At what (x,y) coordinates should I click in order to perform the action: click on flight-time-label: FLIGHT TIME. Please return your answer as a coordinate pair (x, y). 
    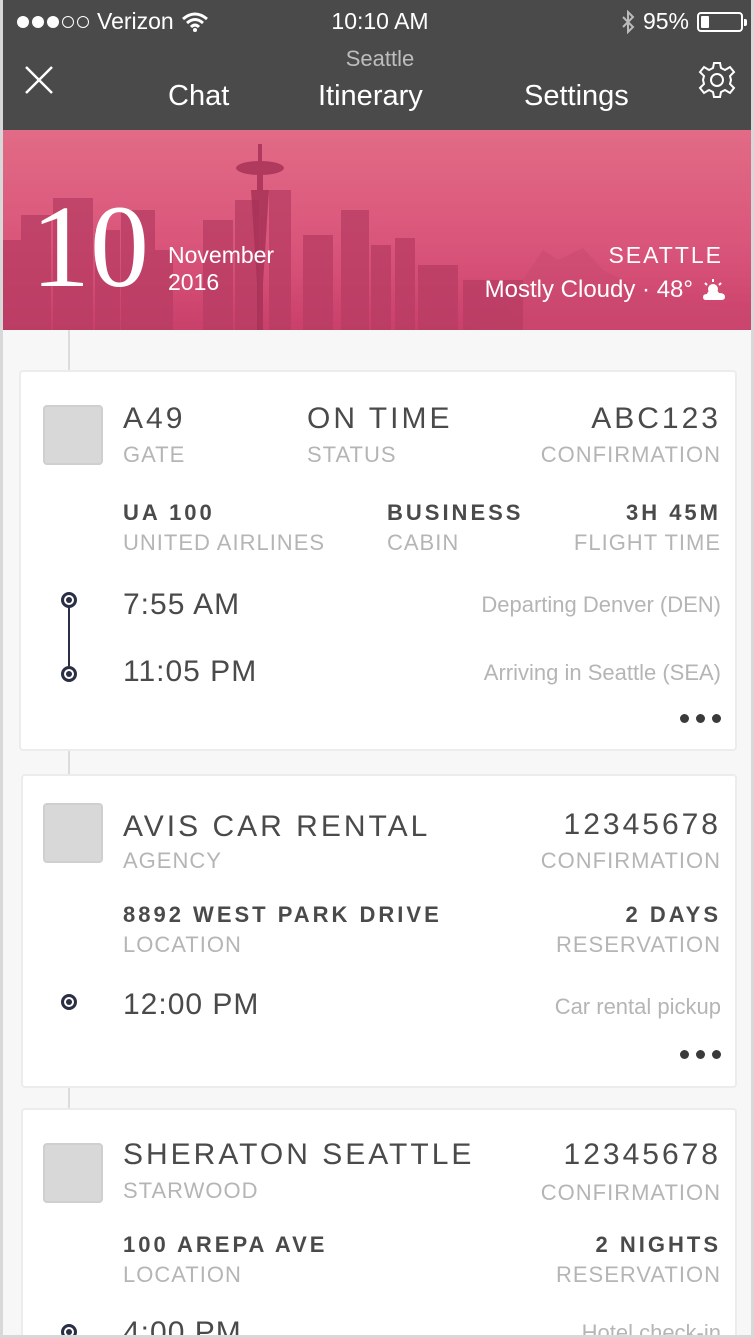
    Looking at the image, I should click on (647, 542).